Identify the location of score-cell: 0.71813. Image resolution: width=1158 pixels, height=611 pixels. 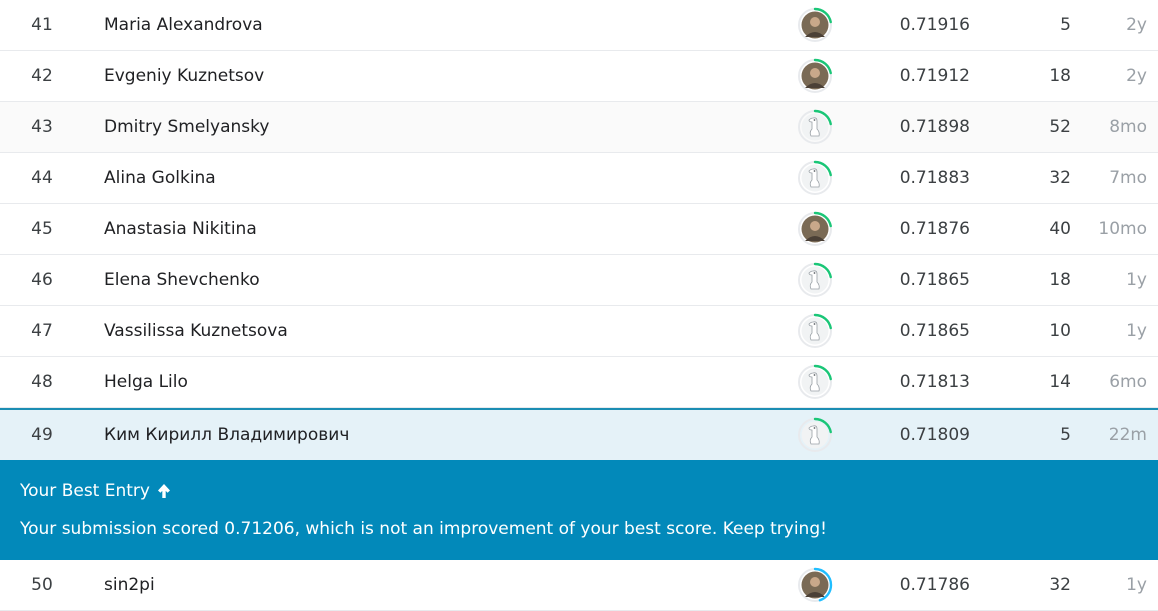
(934, 382).